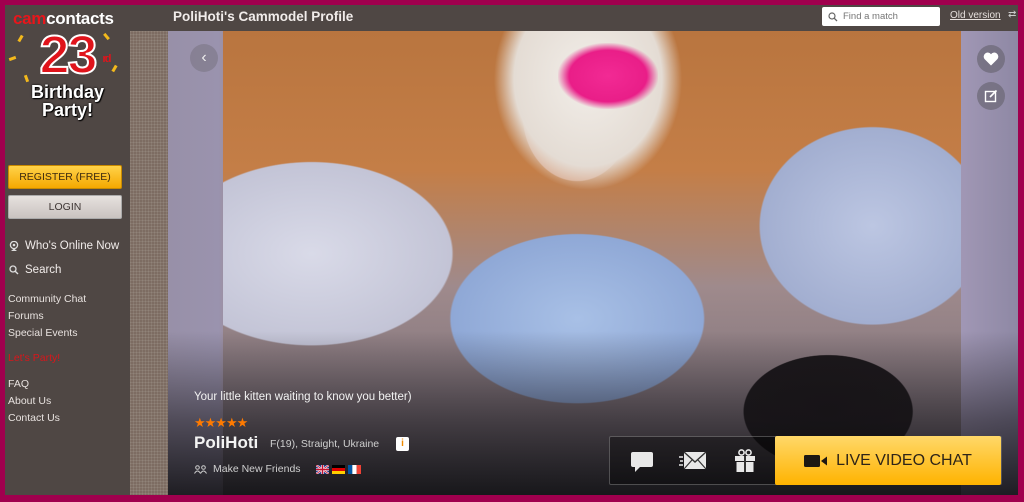 The height and width of the screenshot is (502, 1024). I want to click on birthday-promo: 23rd Birthday Party!, so click(67, 72).